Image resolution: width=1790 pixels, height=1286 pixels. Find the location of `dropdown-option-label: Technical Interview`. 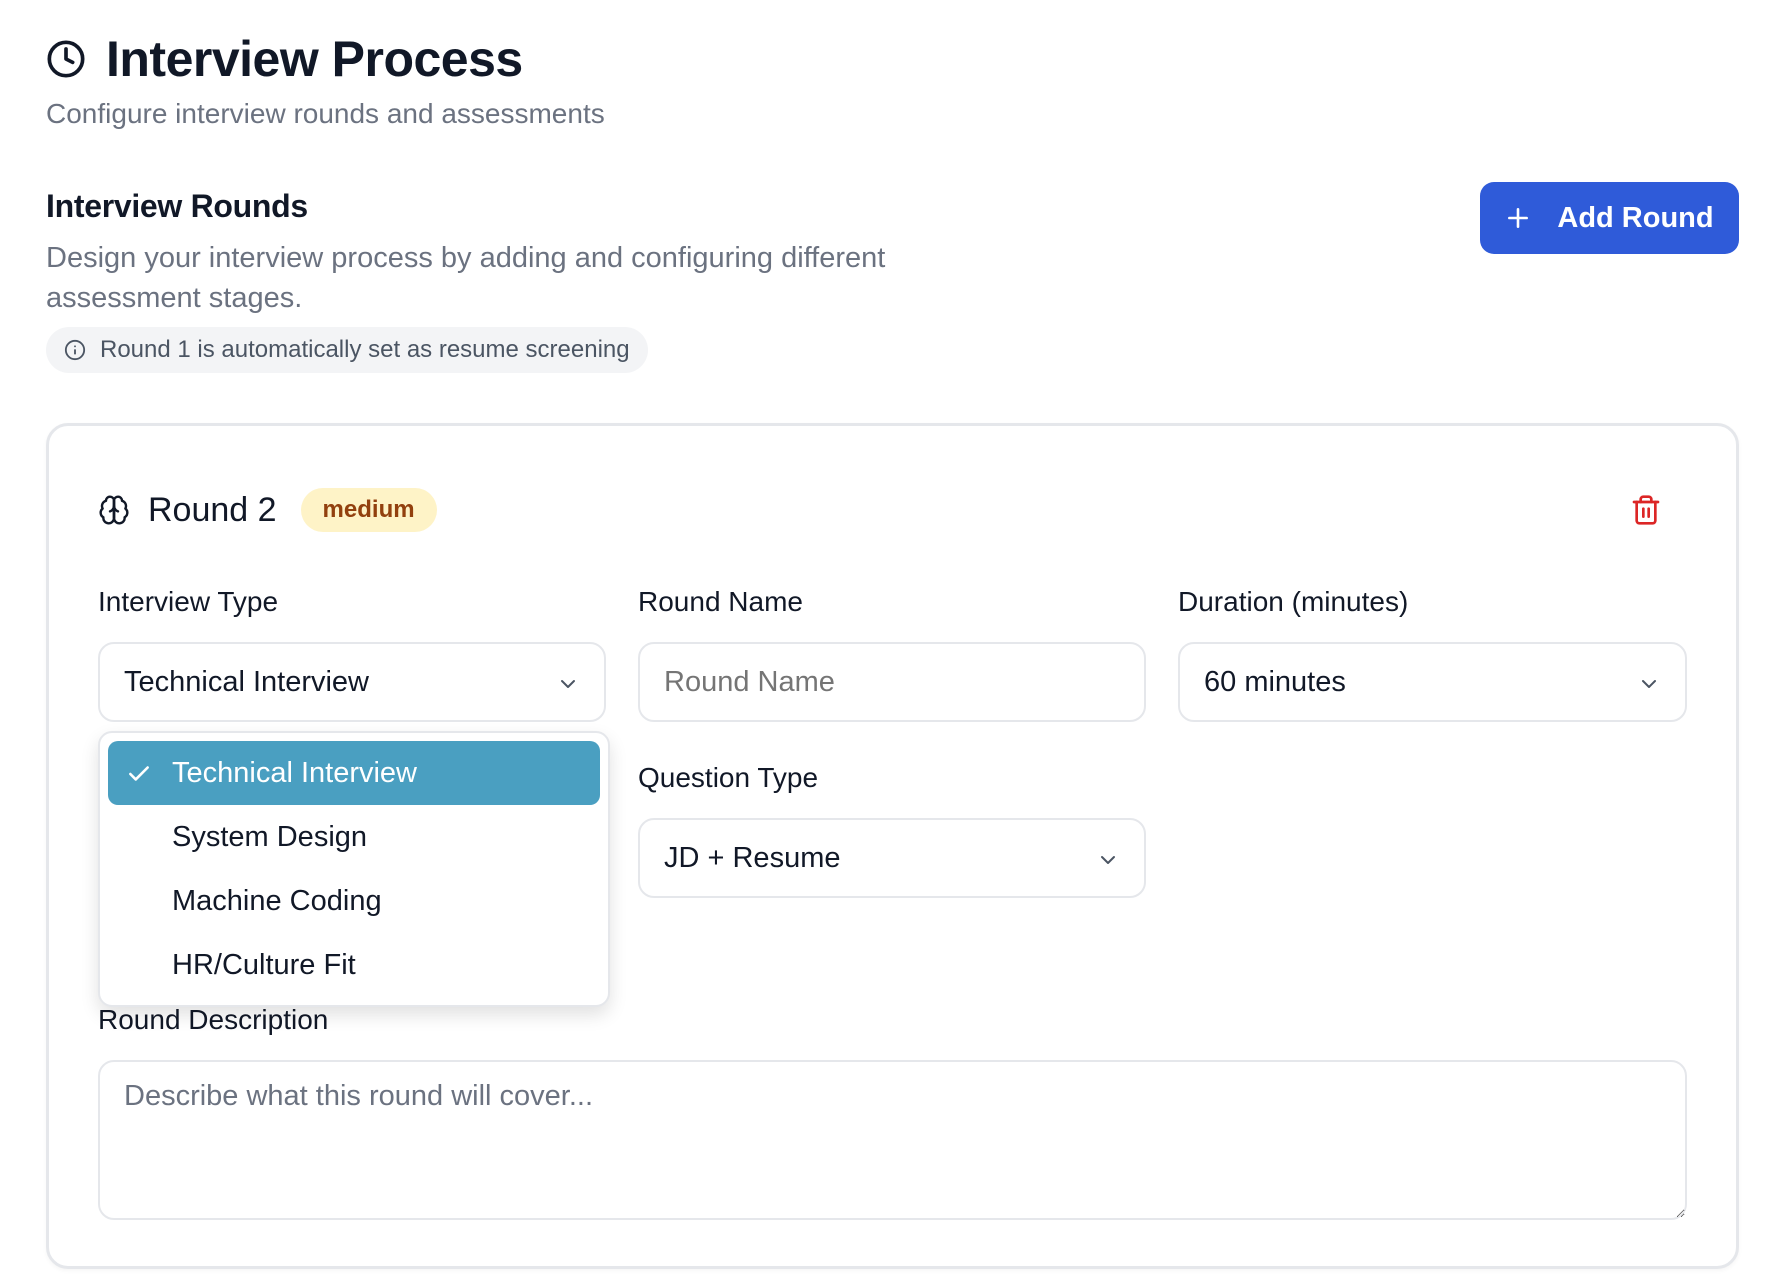

dropdown-option-label: Technical Interview is located at coordinates (294, 772).